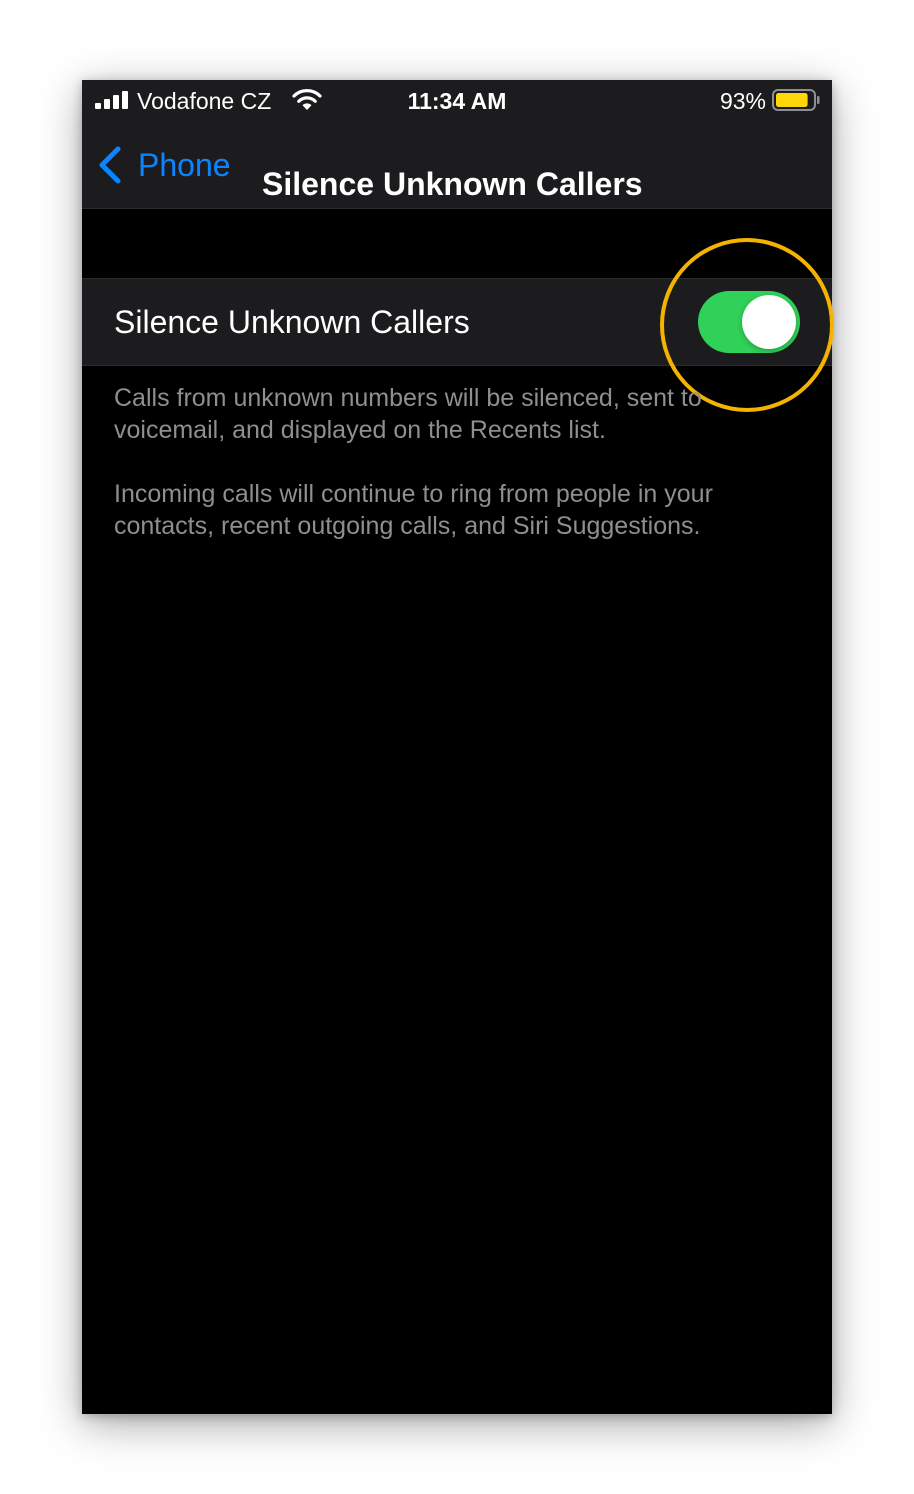 The image size is (914, 1494). I want to click on setting-label: Silence Unknown Callers, so click(292, 322).